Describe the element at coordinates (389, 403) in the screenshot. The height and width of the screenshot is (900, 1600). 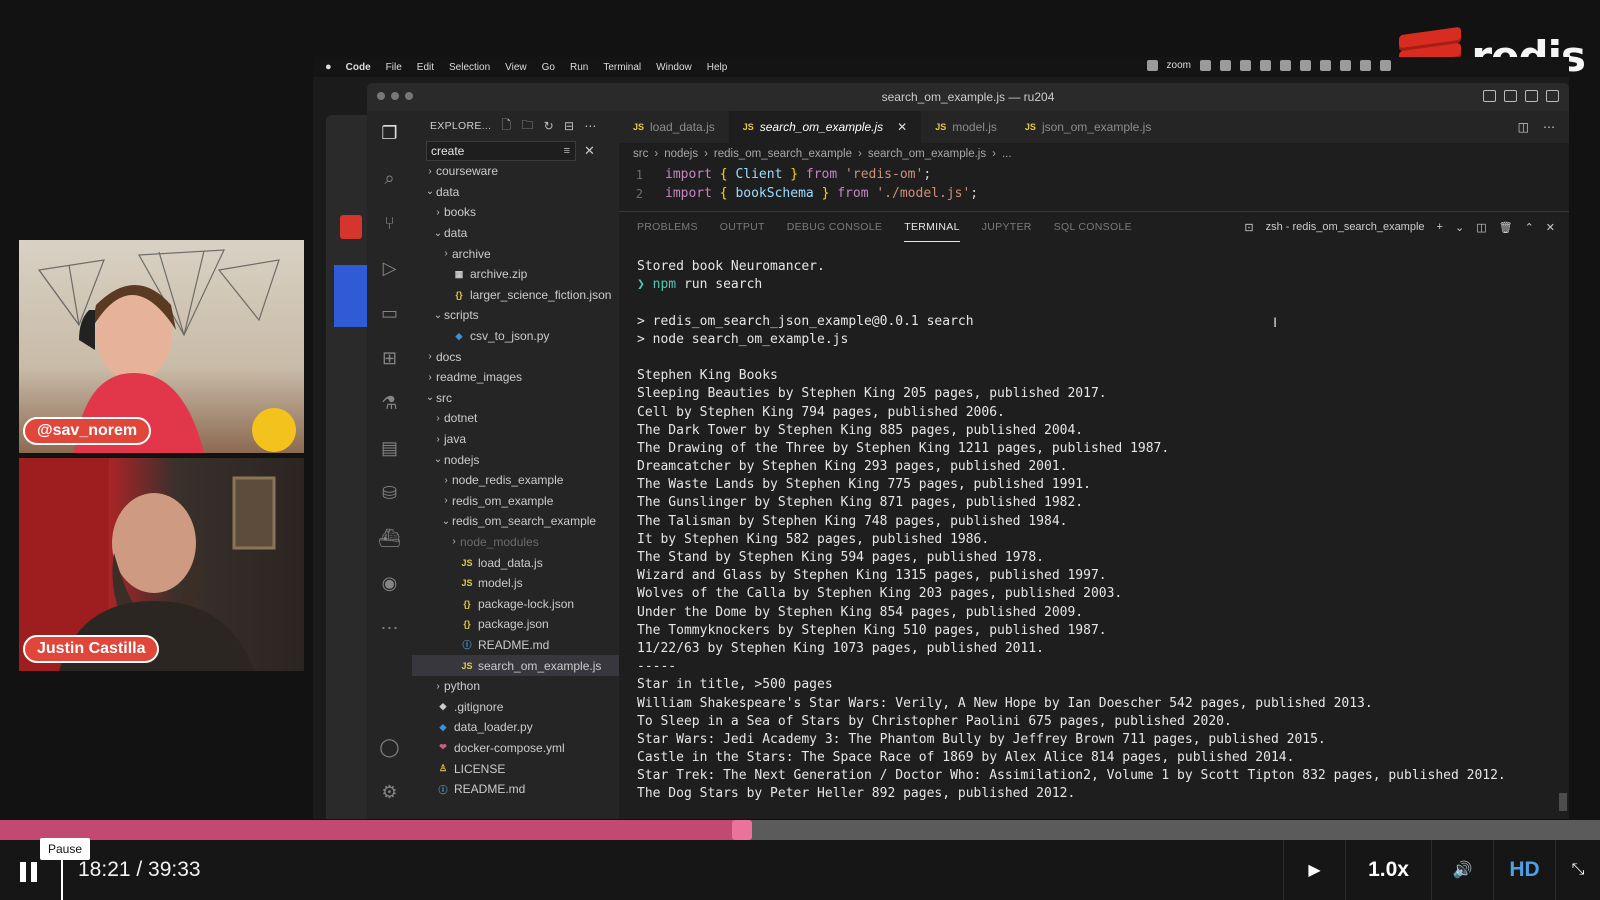
I see `testing-icon: ⚗` at that location.